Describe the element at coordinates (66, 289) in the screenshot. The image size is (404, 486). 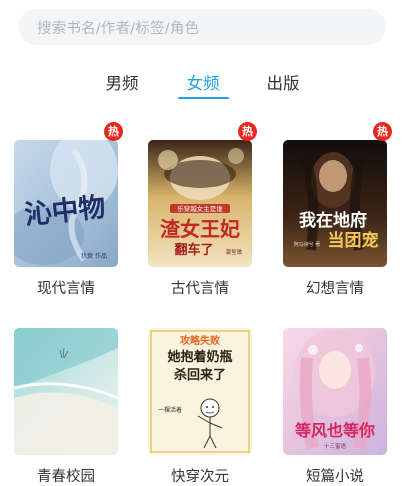
I see `category-label: 现代言情` at that location.